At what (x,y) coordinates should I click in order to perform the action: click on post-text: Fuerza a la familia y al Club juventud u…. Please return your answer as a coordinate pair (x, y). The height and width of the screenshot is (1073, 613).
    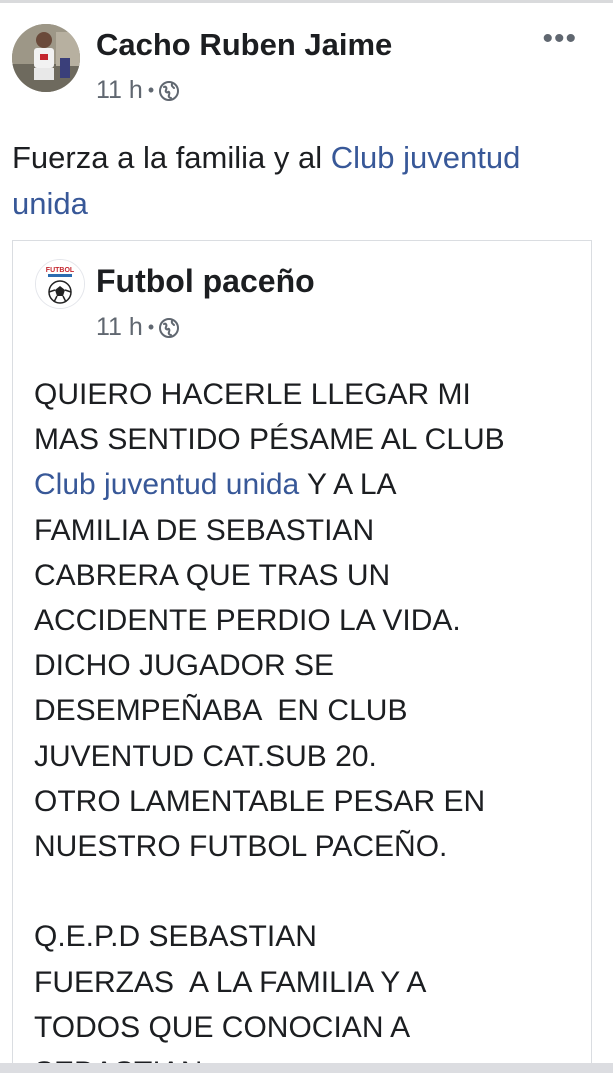
    Looking at the image, I should click on (292, 181).